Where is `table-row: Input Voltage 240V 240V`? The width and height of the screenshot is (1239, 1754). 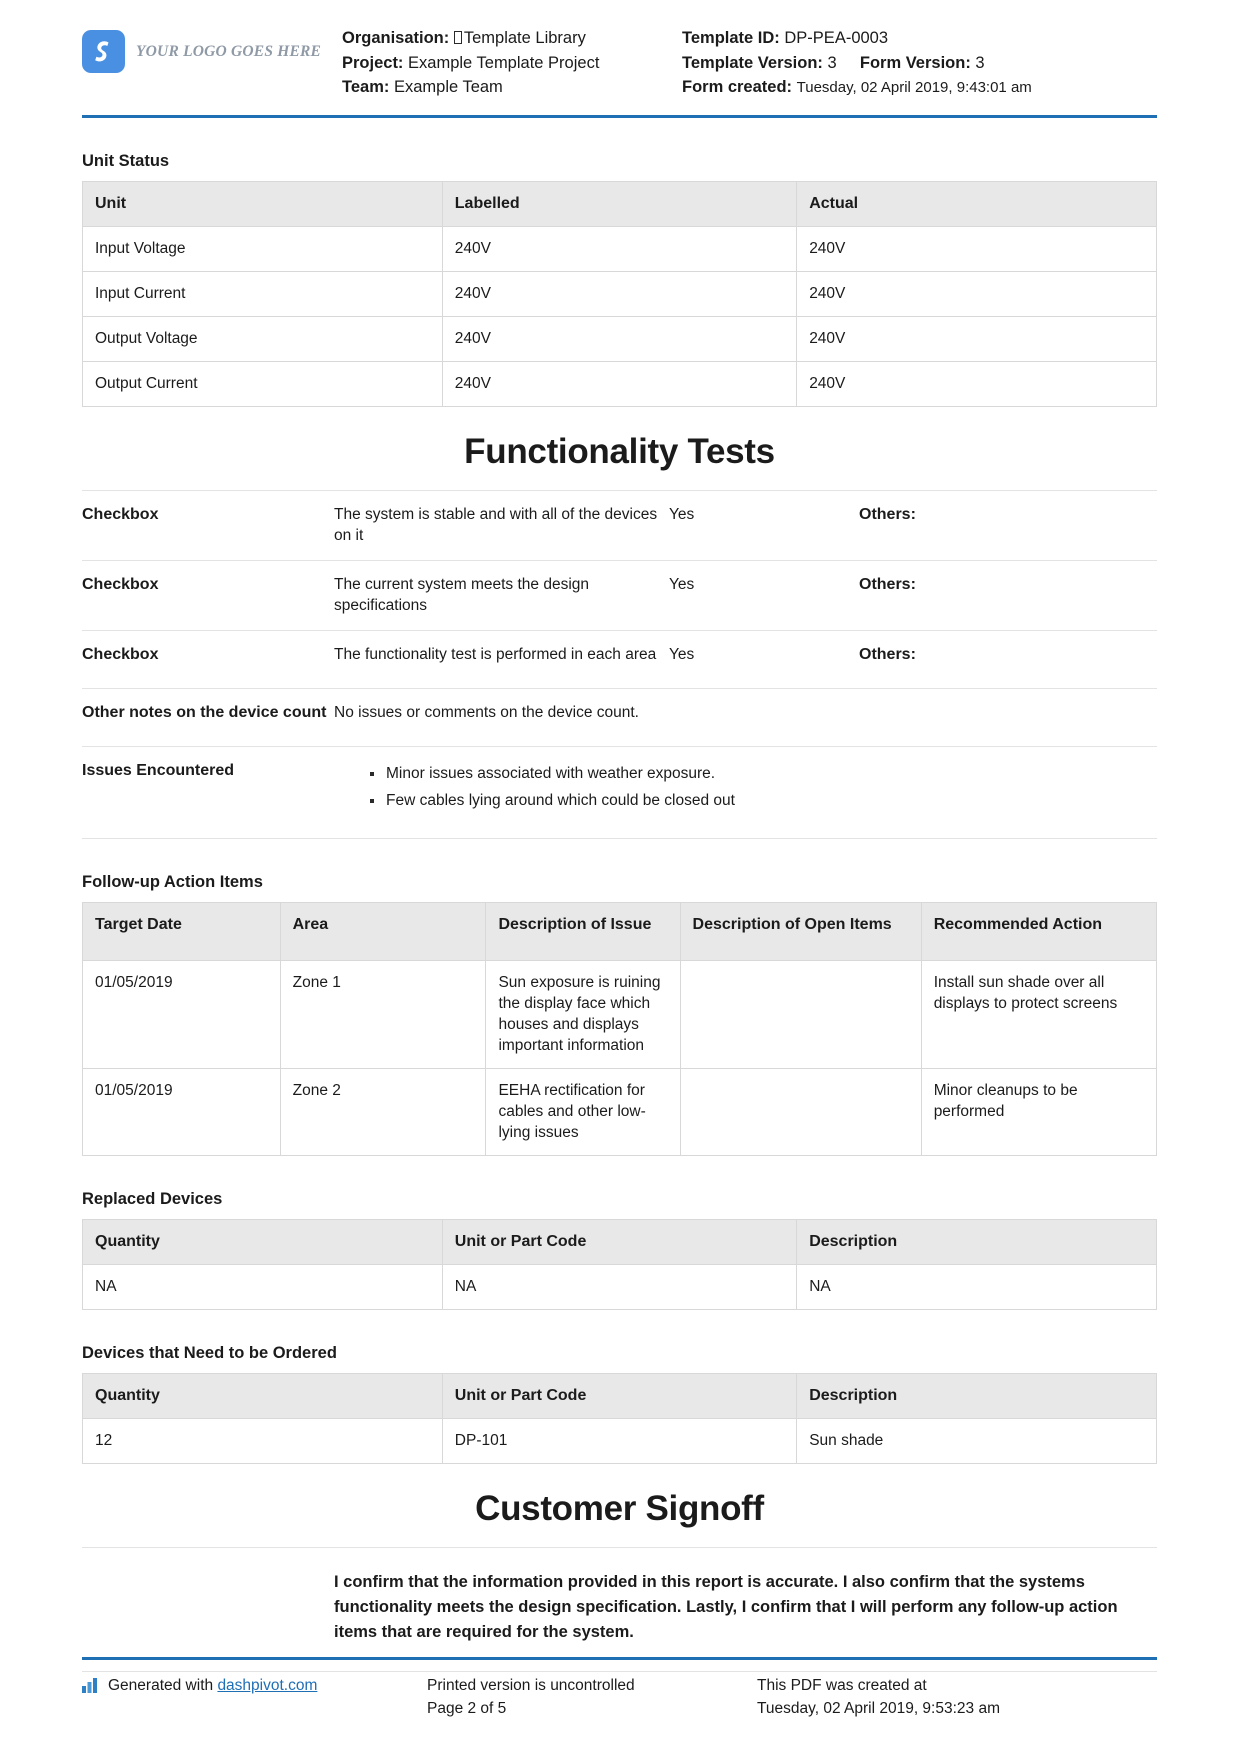
table-row: Input Voltage 240V 240V is located at coordinates (619, 248).